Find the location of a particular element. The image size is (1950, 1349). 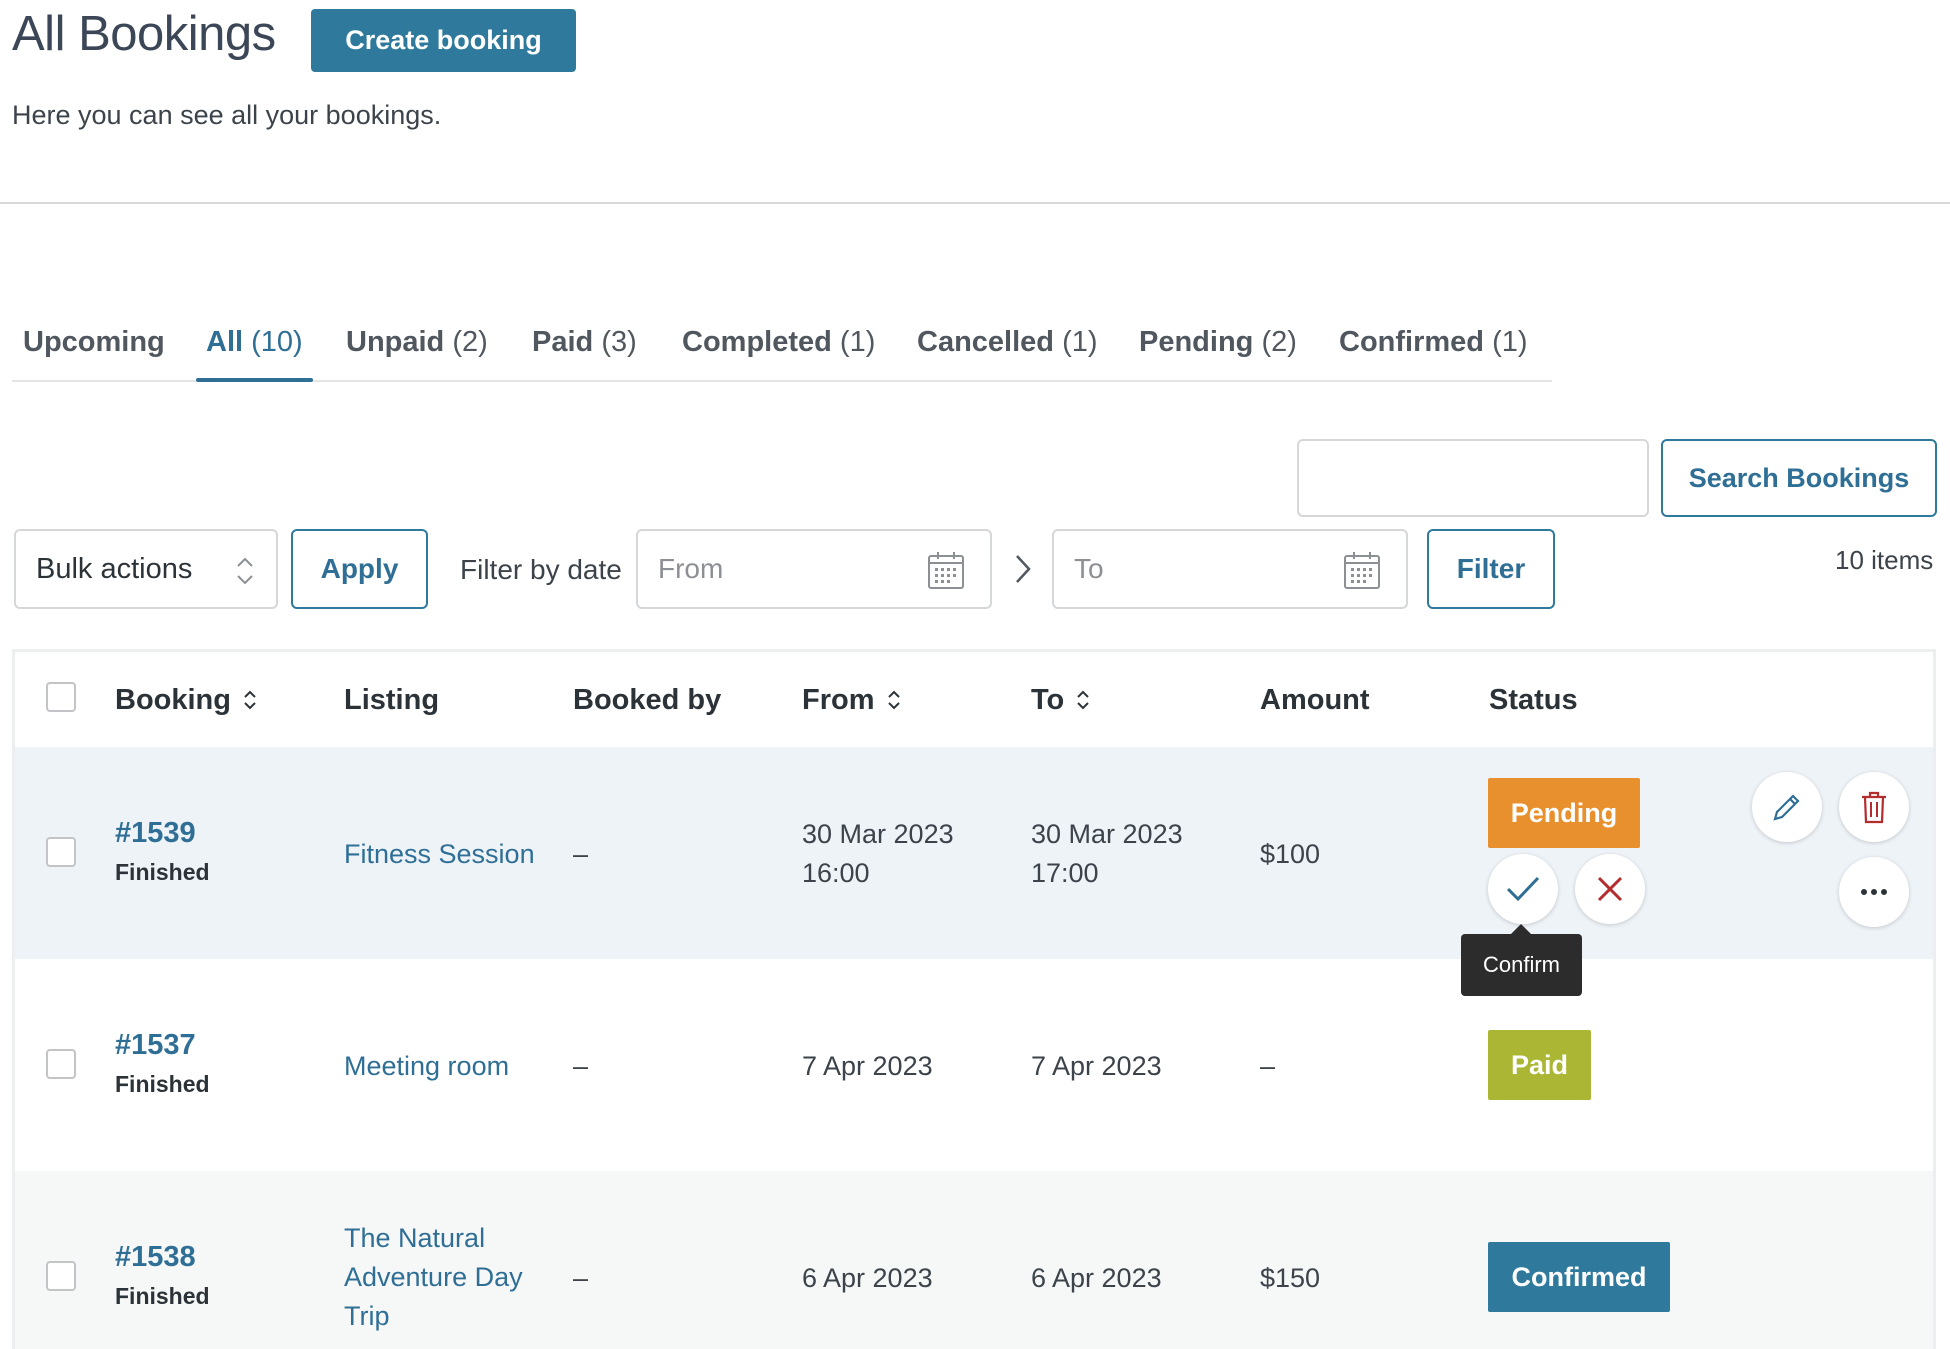

search-input is located at coordinates (1473, 478).